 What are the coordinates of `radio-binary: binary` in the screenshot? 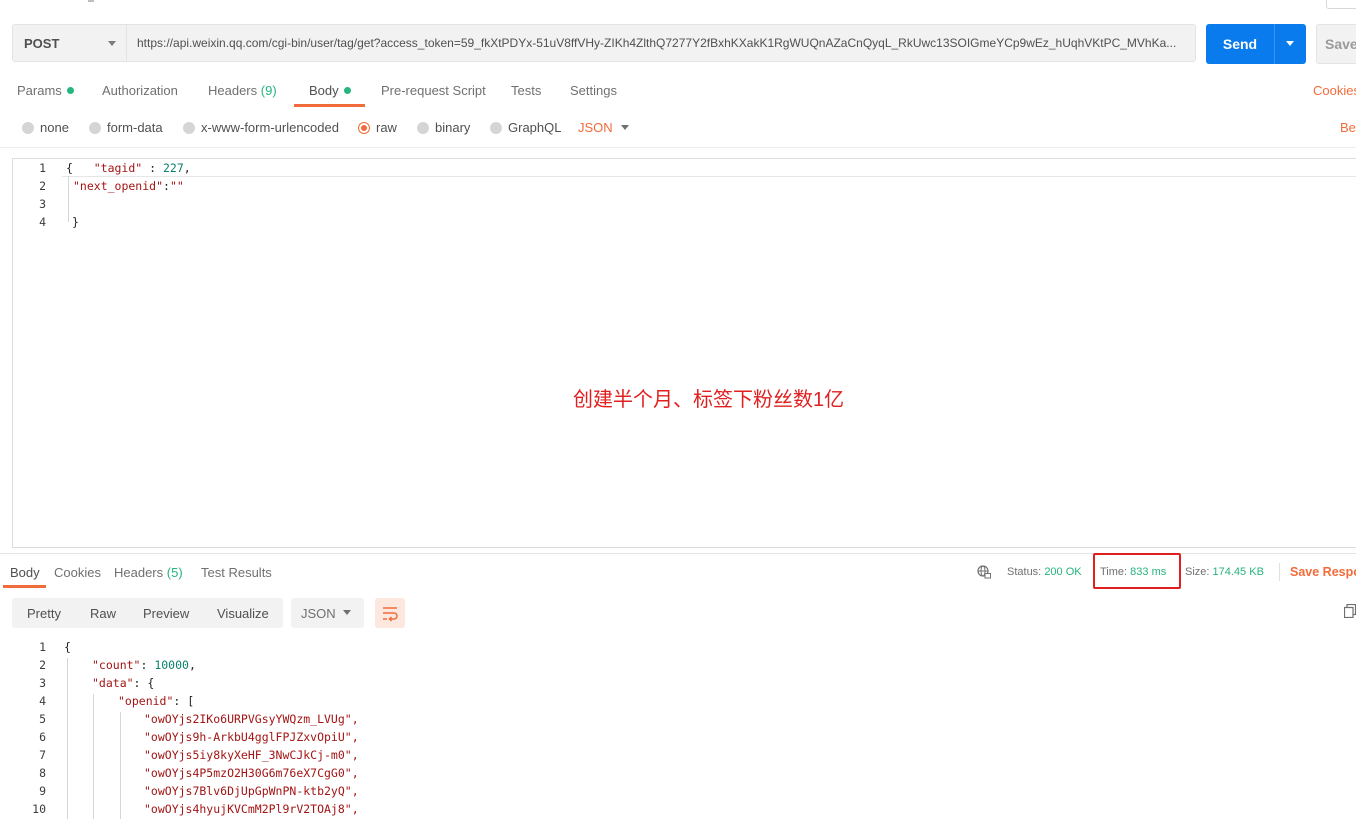 It's located at (443, 128).